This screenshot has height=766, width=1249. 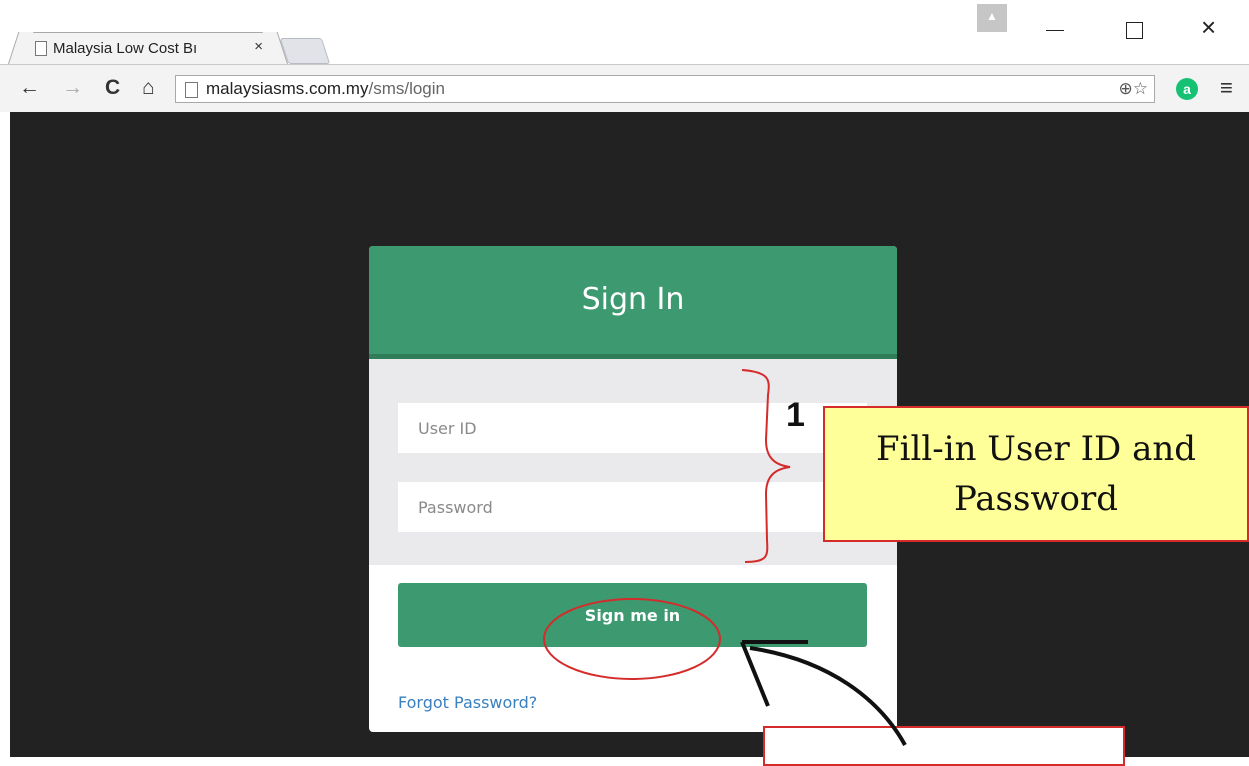 What do you see at coordinates (632, 507) in the screenshot?
I see `password-input` at bounding box center [632, 507].